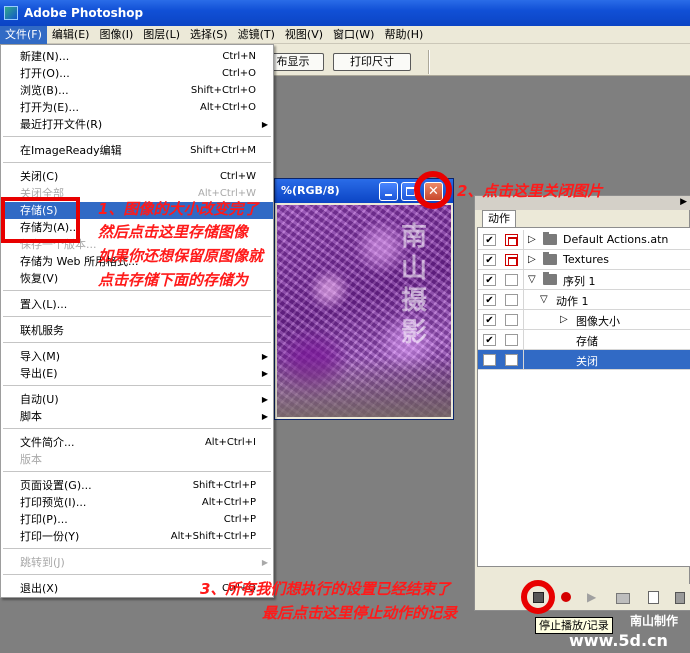  I want to click on action-row-textures: ✔ ▷ Textures, so click(584, 260).